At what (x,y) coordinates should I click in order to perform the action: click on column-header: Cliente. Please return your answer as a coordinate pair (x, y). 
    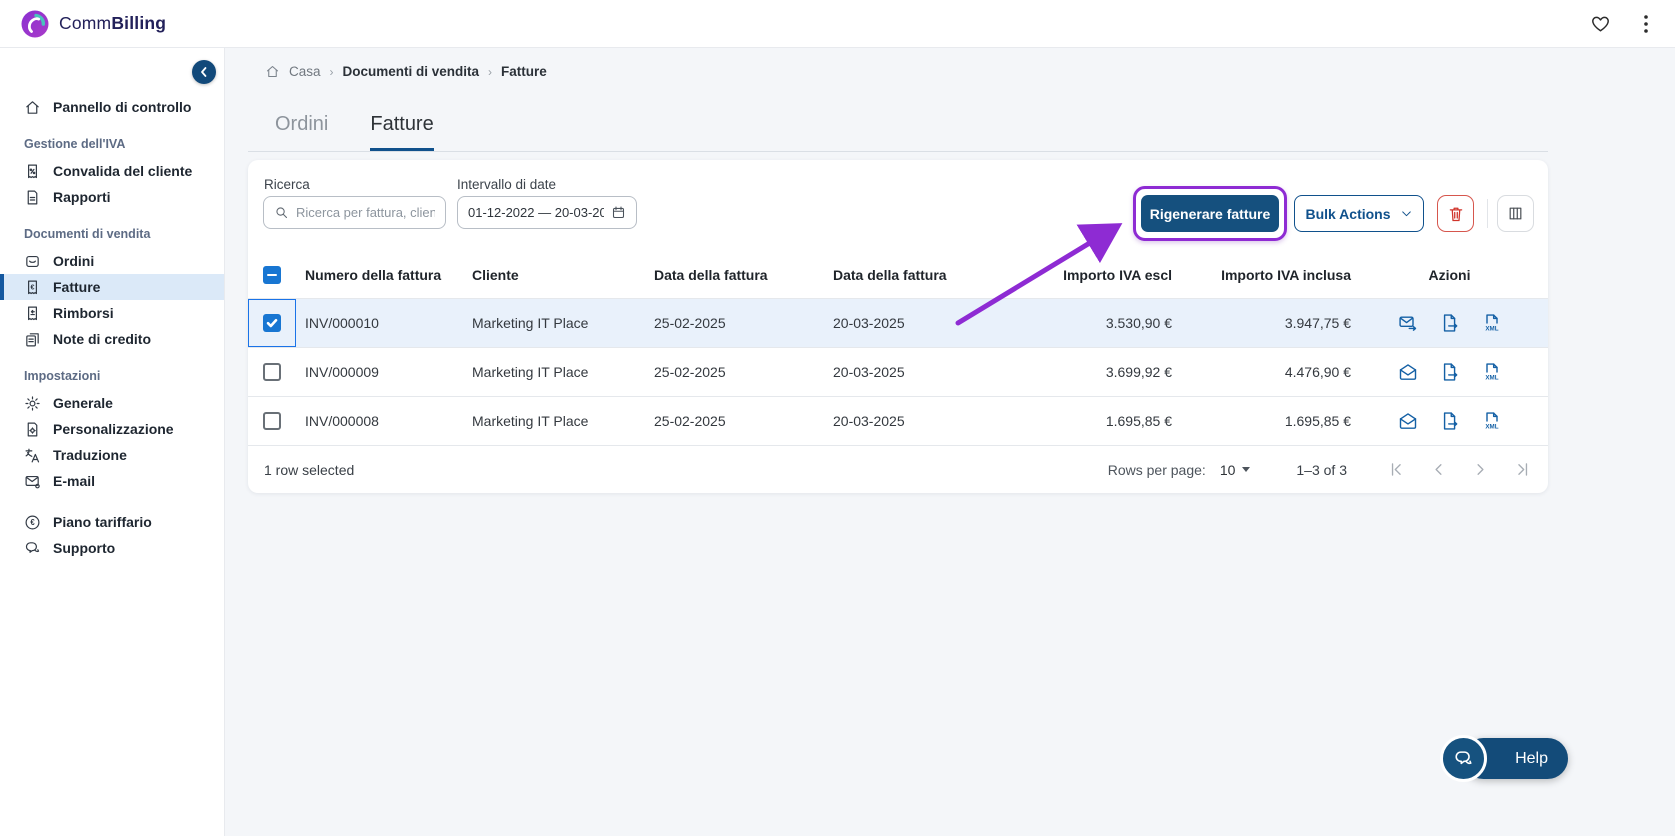
    Looking at the image, I should click on (563, 275).